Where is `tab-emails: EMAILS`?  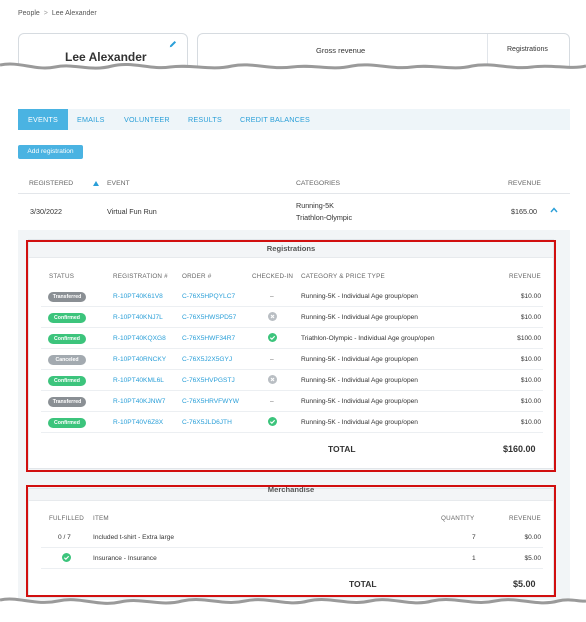
tab-emails: EMAILS is located at coordinates (91, 119).